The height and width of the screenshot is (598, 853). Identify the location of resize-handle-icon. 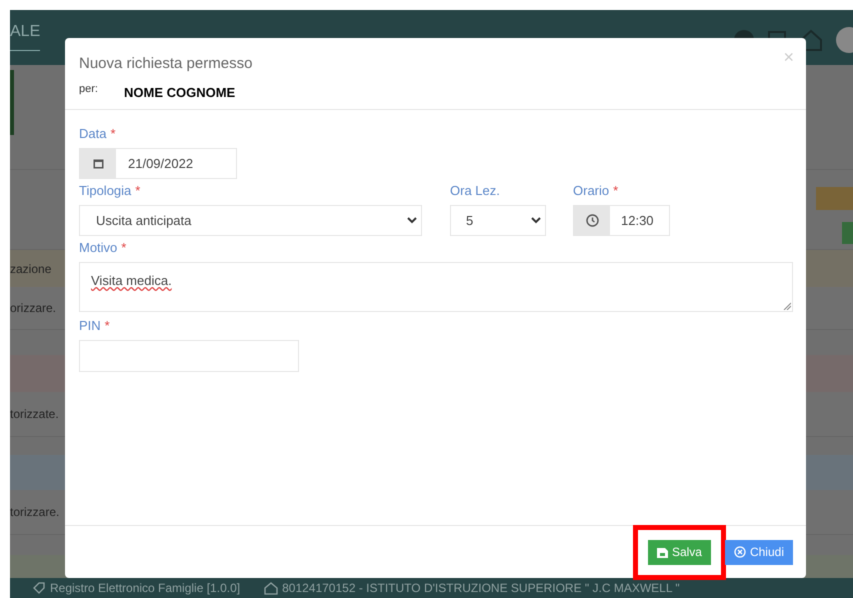
(787, 306).